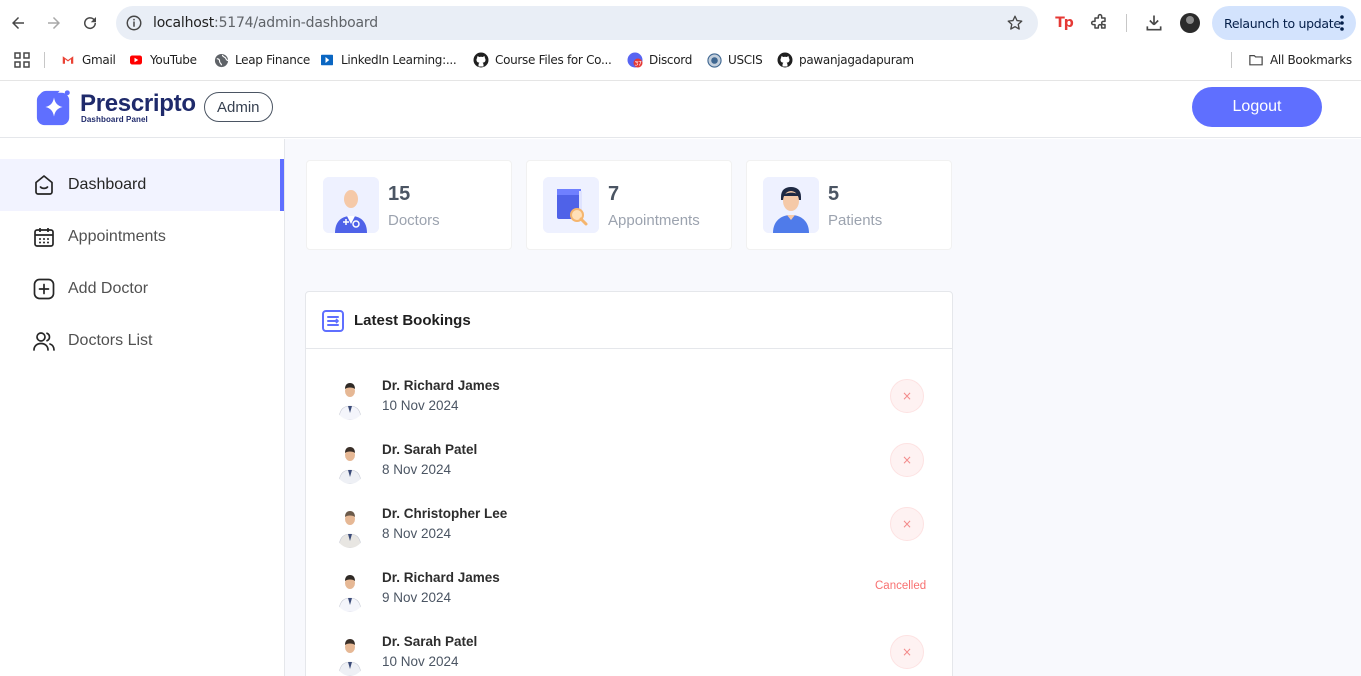  I want to click on bookmark-gmail: Gmail, so click(88, 60).